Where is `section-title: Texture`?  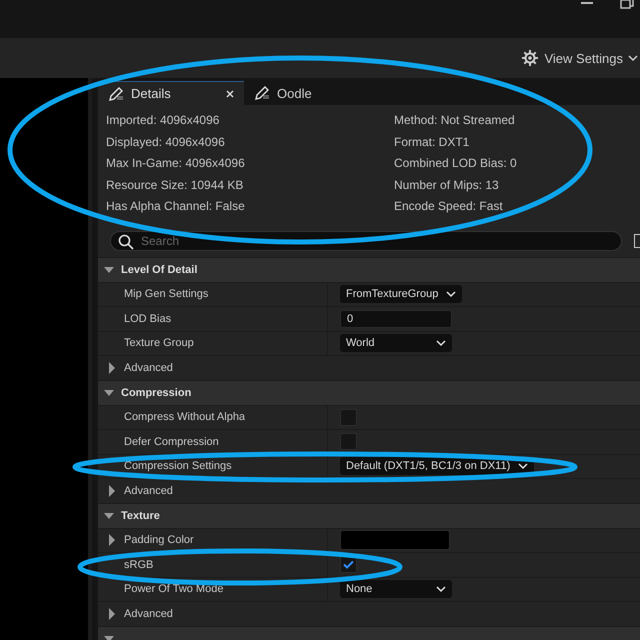 section-title: Texture is located at coordinates (140, 516).